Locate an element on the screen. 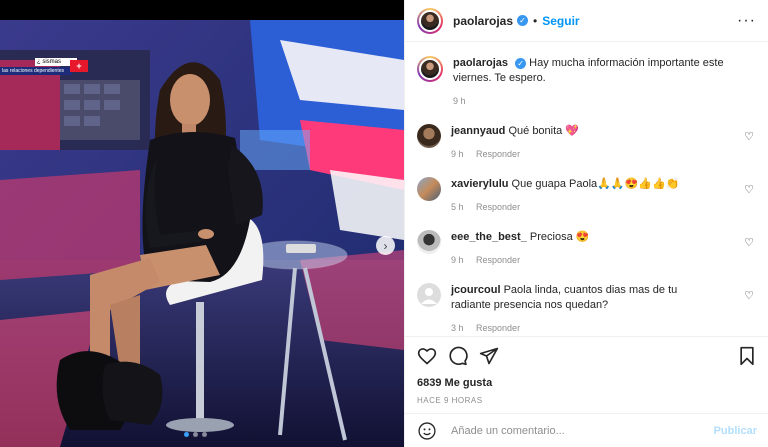 The height and width of the screenshot is (447, 768). comment-time: 5 h is located at coordinates (457, 207).